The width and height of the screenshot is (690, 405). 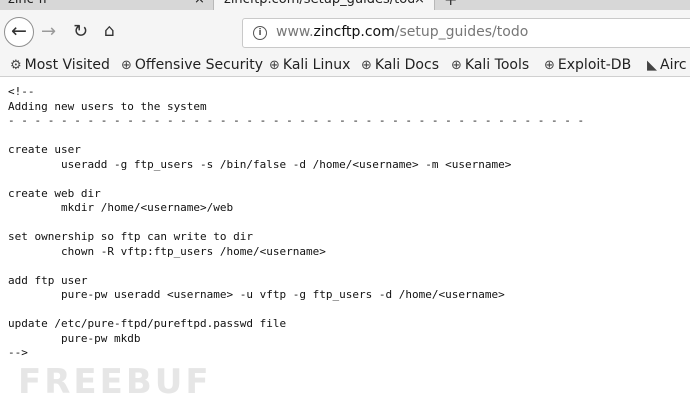 I want to click on forward-button: →, so click(x=48, y=31).